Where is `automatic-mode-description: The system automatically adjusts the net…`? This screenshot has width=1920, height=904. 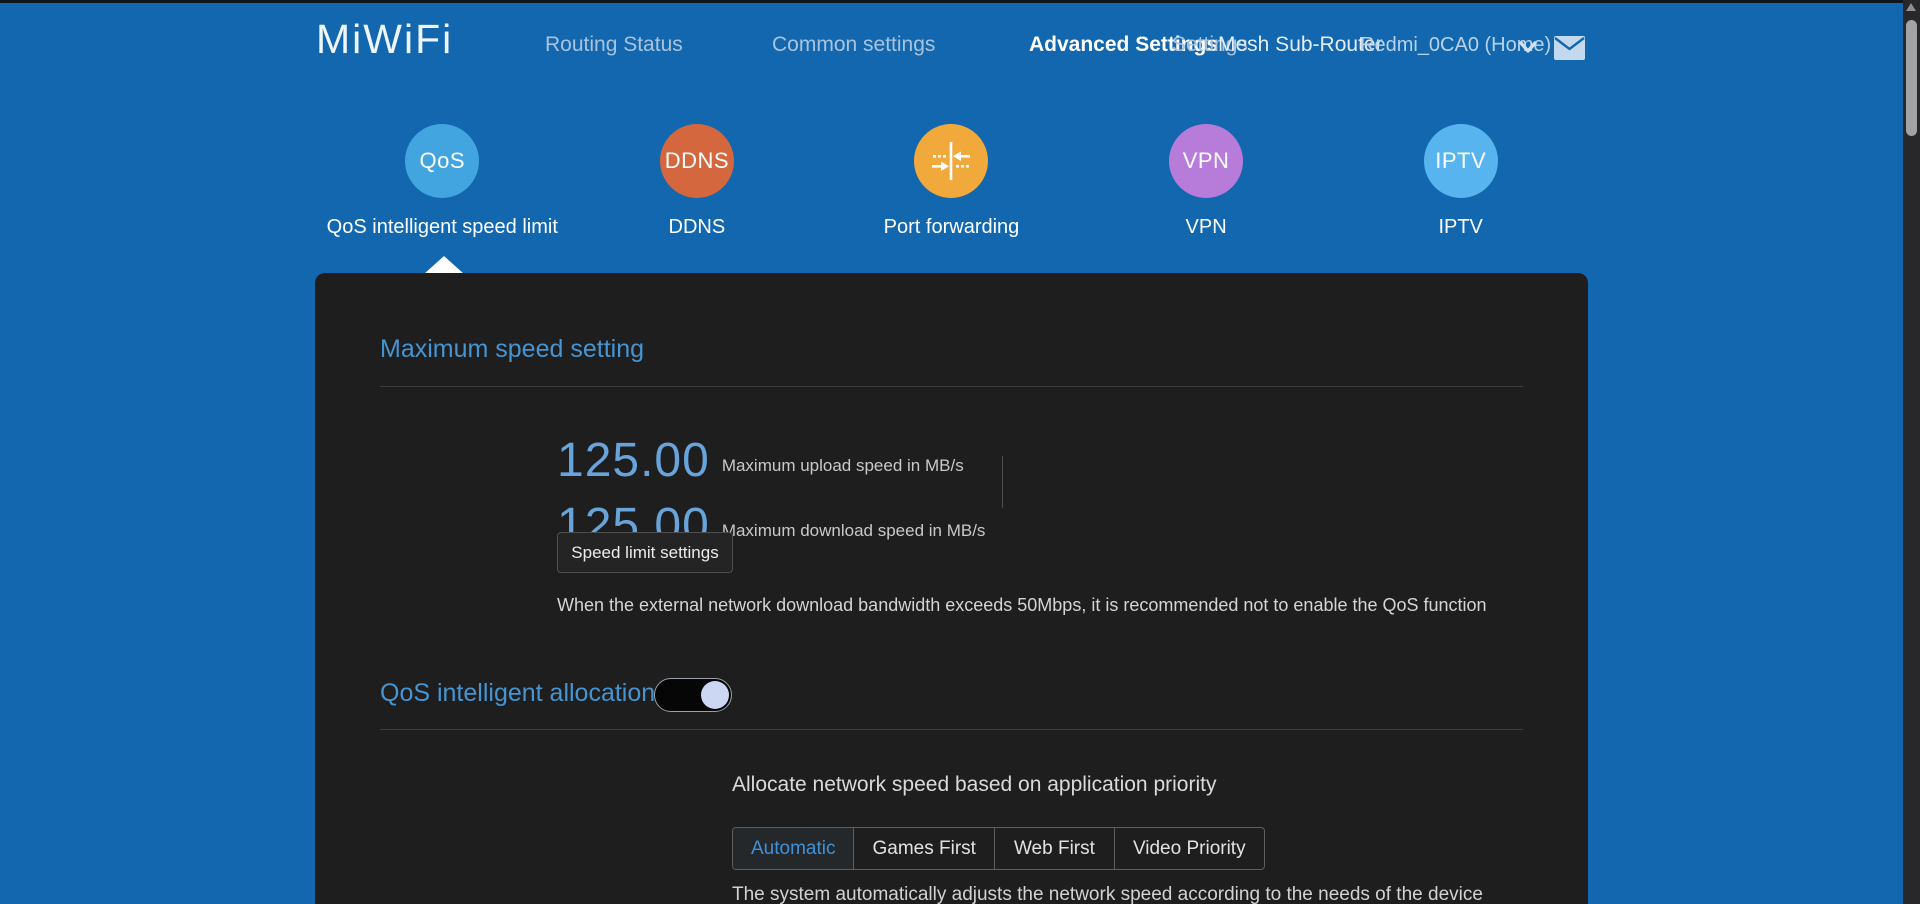 automatic-mode-description: The system automatically adjusts the net… is located at coordinates (1107, 894).